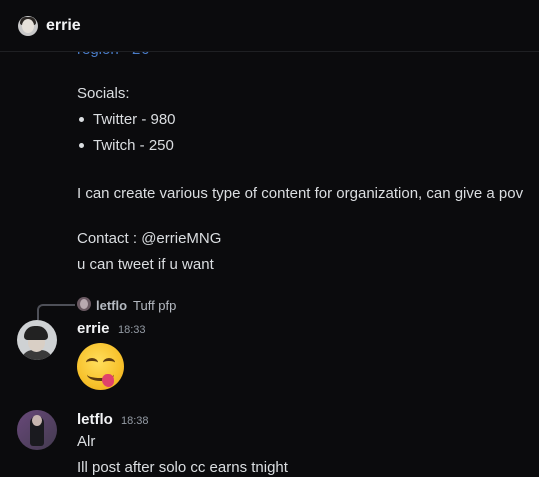  Describe the element at coordinates (133, 145) in the screenshot. I see `list-item: Twitch - 250` at that location.